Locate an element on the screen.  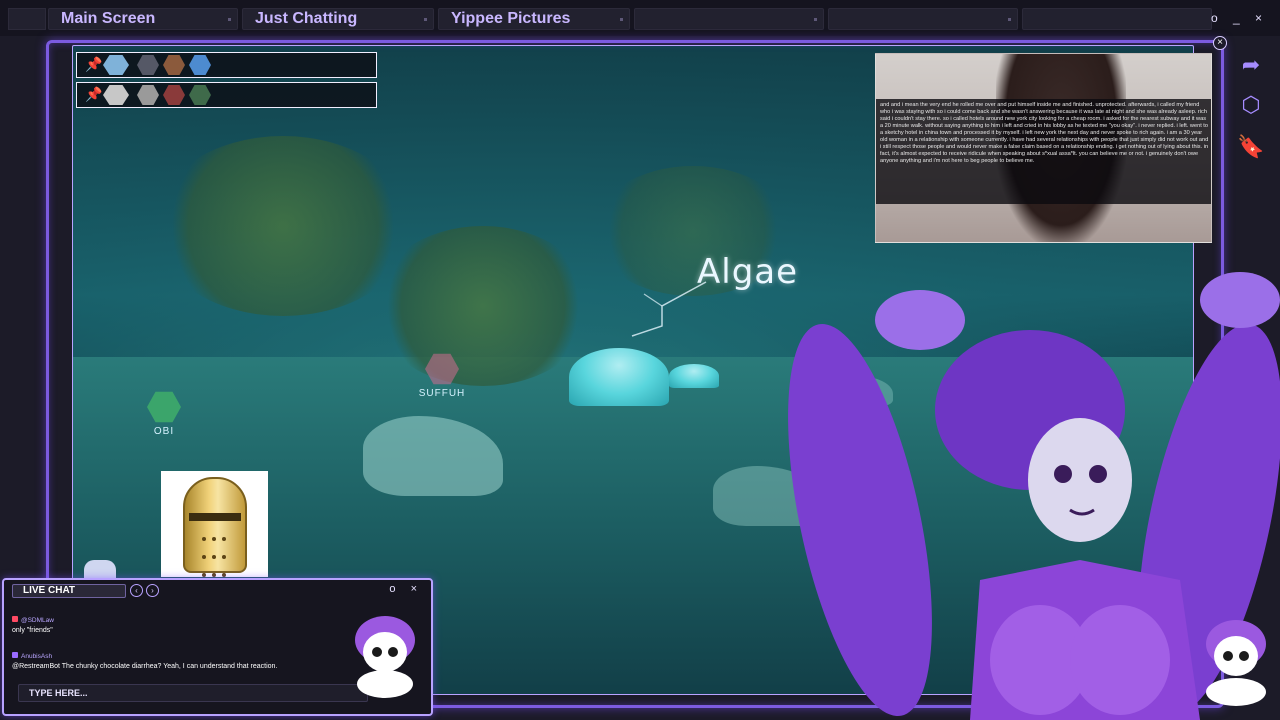
helmet-icon is located at coordinates (215, 527).